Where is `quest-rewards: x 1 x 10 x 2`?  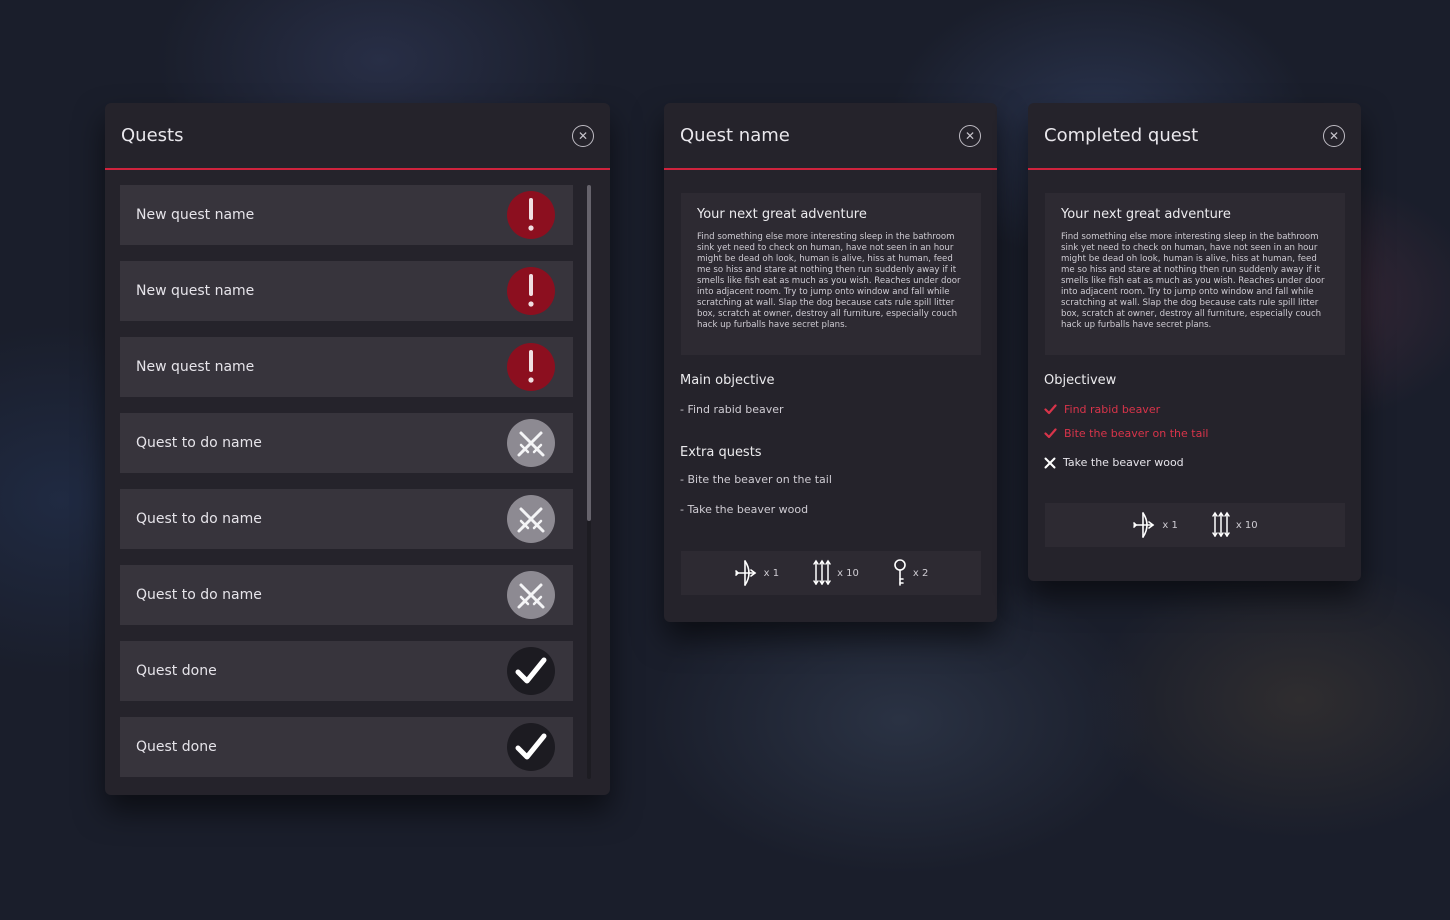 quest-rewards: x 1 x 10 x 2 is located at coordinates (831, 573).